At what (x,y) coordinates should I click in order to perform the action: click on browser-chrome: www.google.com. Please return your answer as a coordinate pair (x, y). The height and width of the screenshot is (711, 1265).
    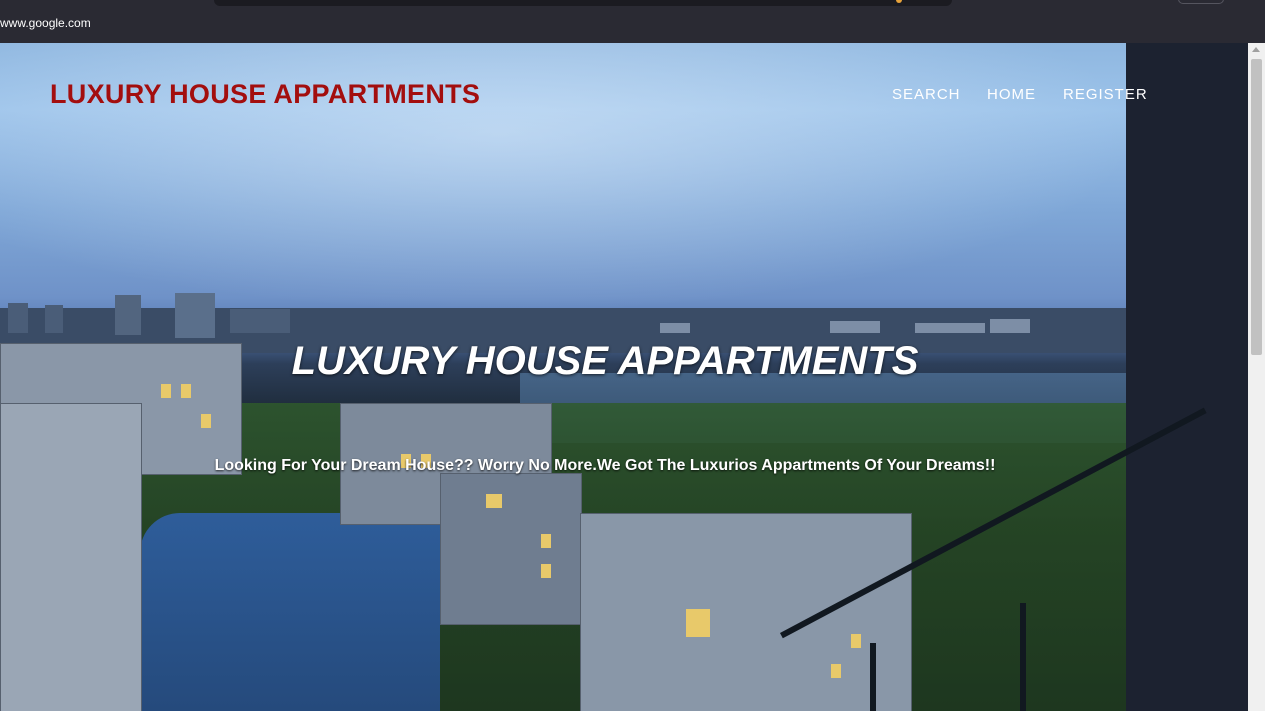
    Looking at the image, I should click on (632, 21).